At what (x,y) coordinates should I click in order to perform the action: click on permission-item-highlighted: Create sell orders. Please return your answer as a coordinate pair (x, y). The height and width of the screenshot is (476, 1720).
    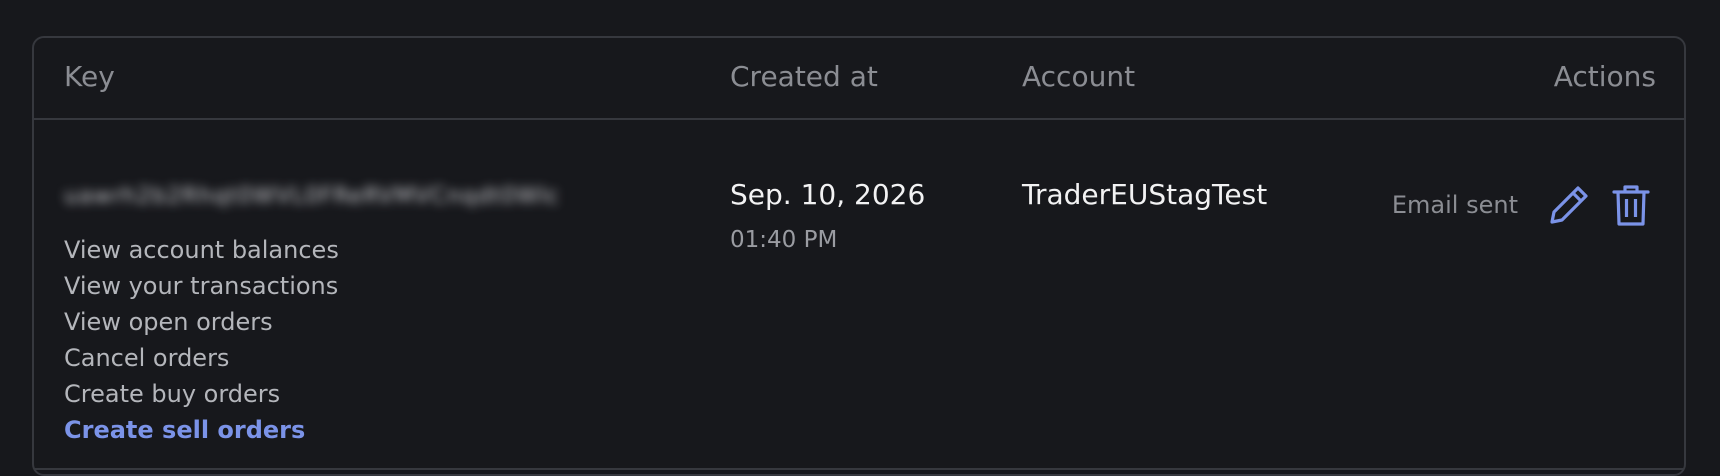
    Looking at the image, I should click on (185, 430).